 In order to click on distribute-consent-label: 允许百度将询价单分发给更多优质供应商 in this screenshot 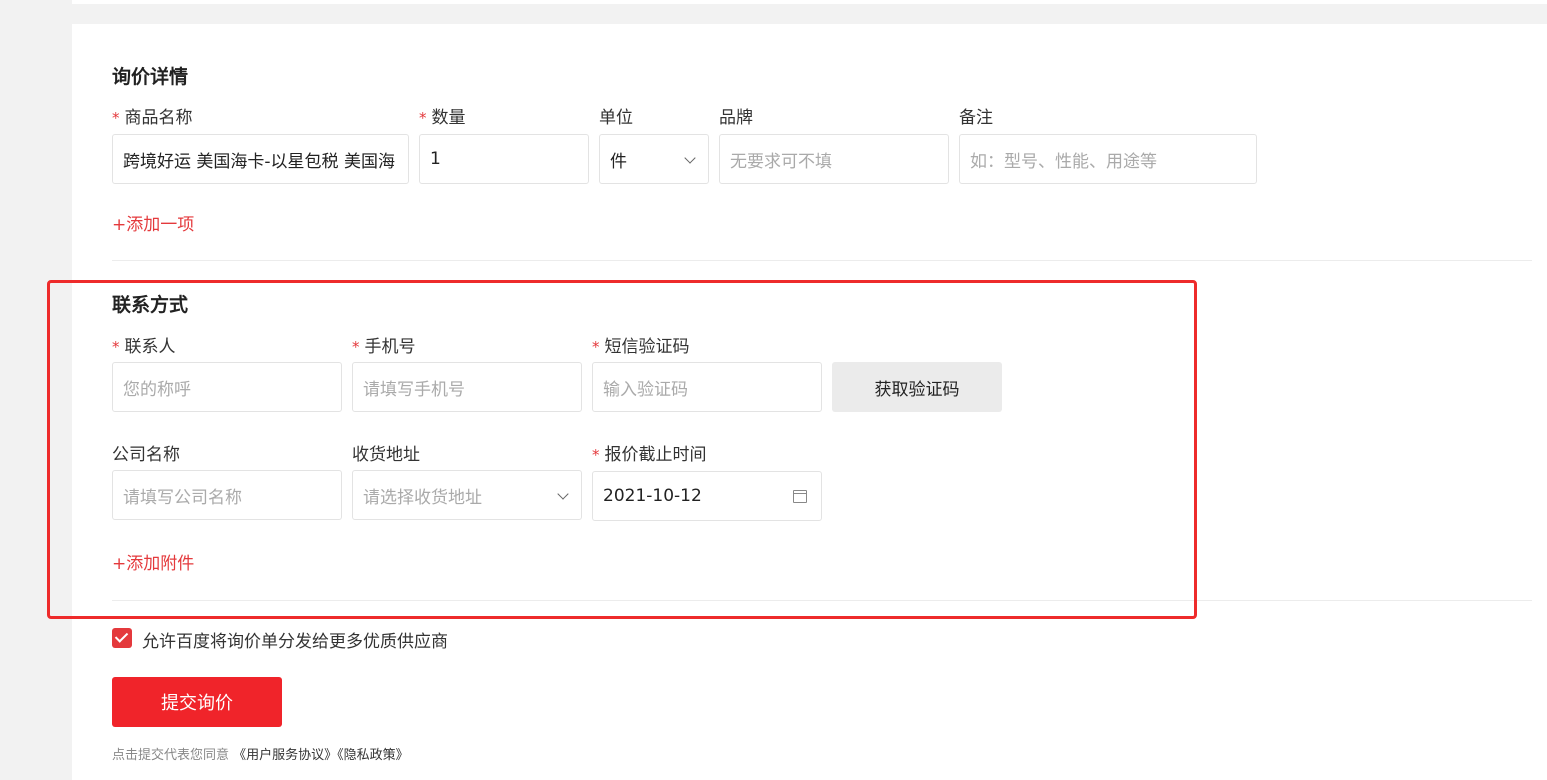, I will do `click(295, 642)`.